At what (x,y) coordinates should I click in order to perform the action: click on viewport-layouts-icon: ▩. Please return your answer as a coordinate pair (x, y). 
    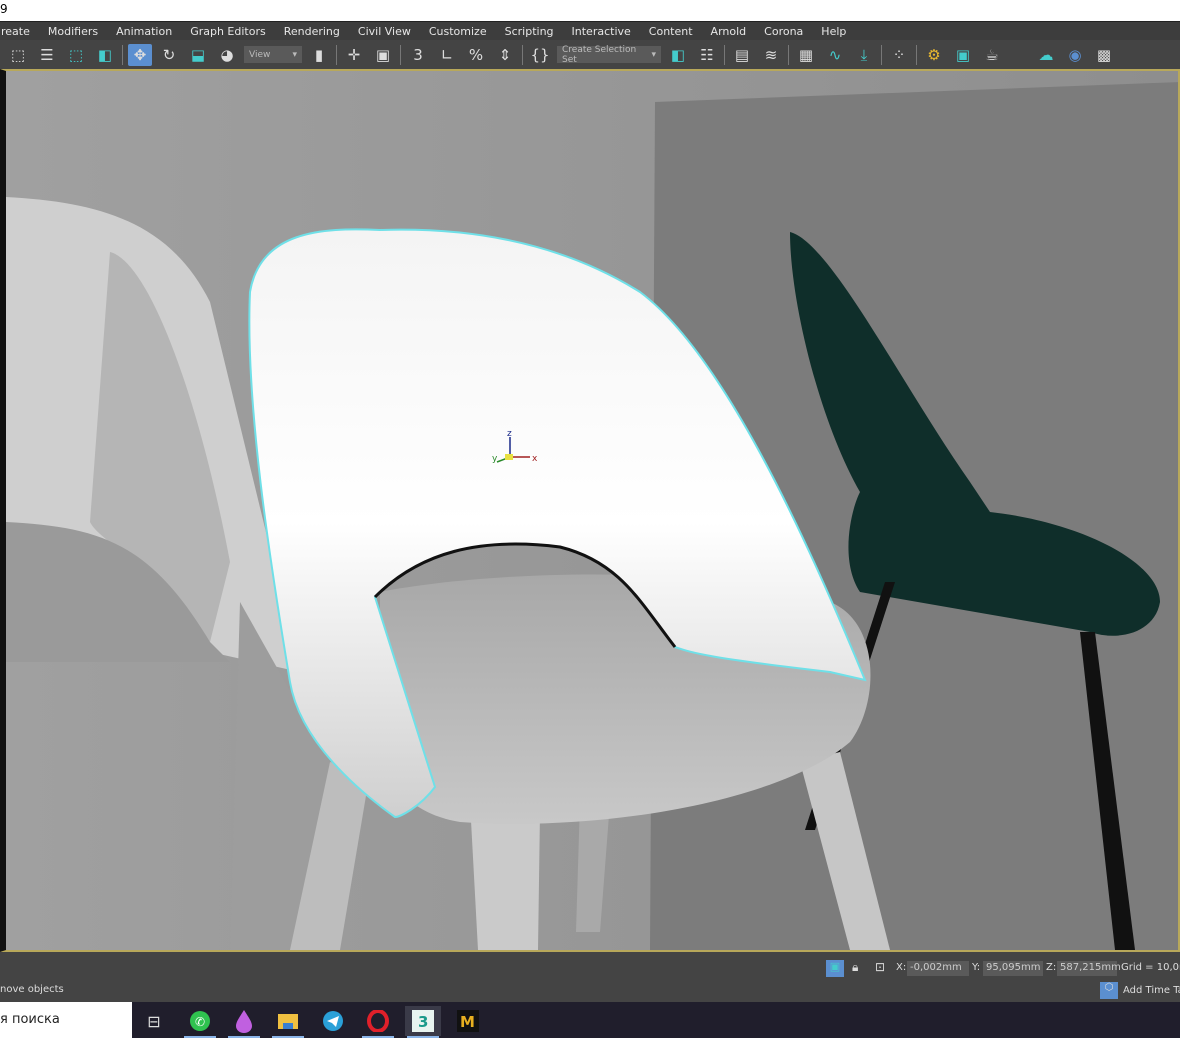
    Looking at the image, I should click on (1104, 55).